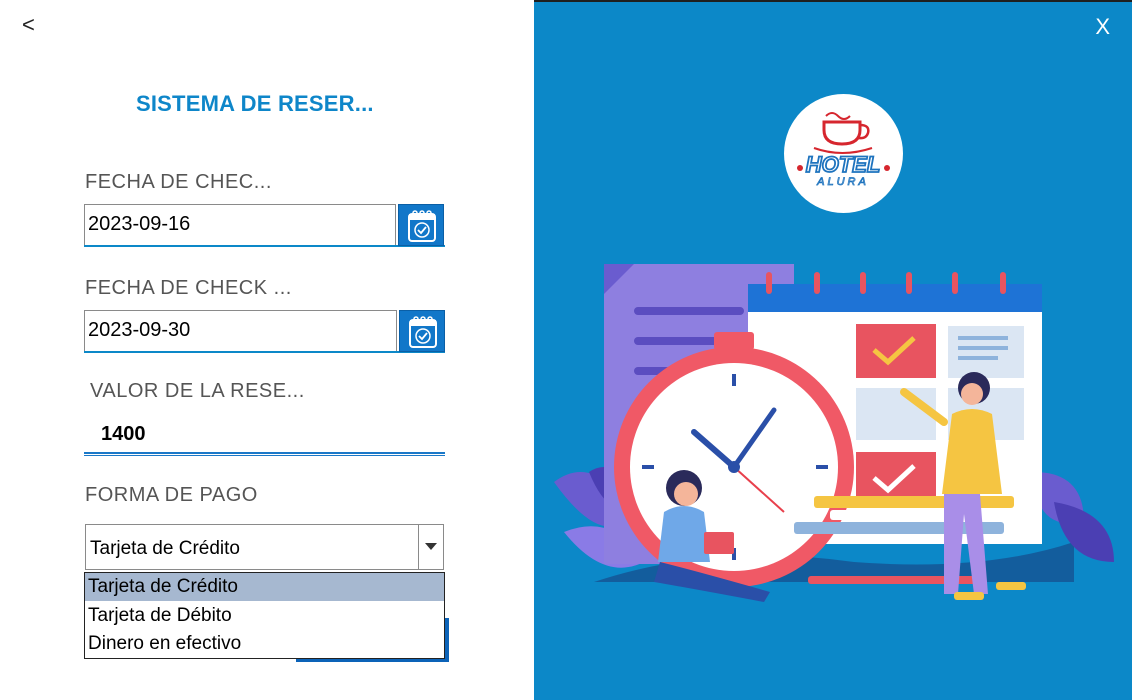 The image size is (1132, 700). I want to click on reservation-value-field: 1400, so click(123, 434).